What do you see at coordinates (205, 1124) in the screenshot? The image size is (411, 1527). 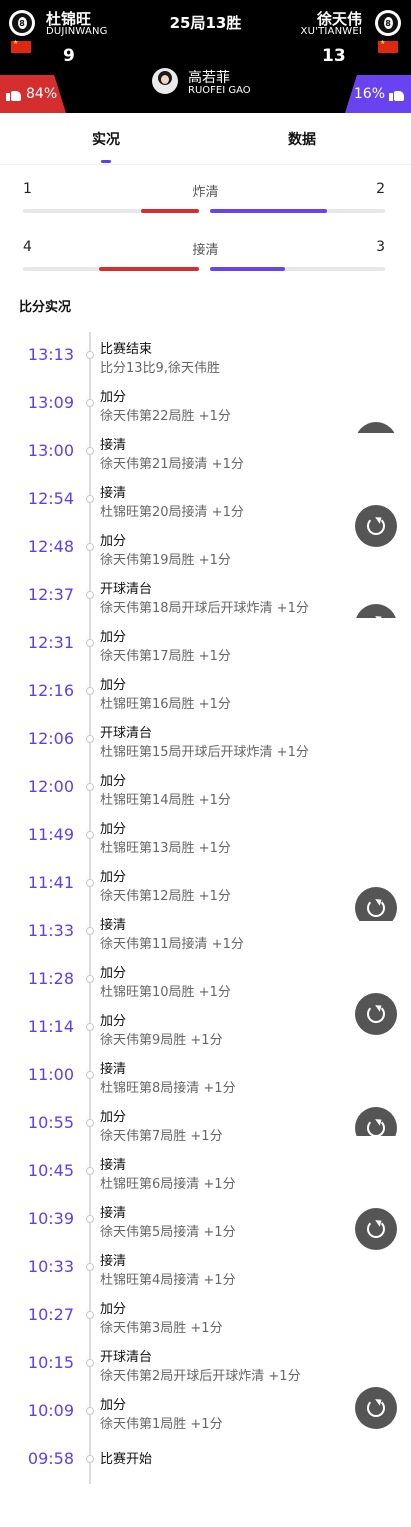 I see `timeline-event: 10:55 加分徐天伟第7局胜 +1分` at bounding box center [205, 1124].